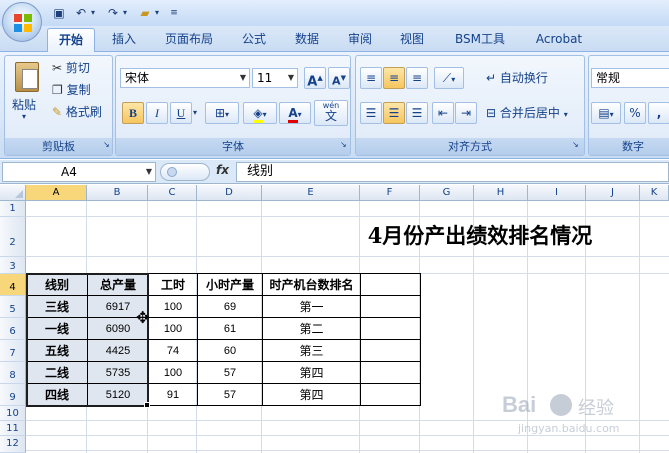 Image resolution: width=669 pixels, height=453 pixels. What do you see at coordinates (412, 40) in the screenshot?
I see `tab-view: 视图` at bounding box center [412, 40].